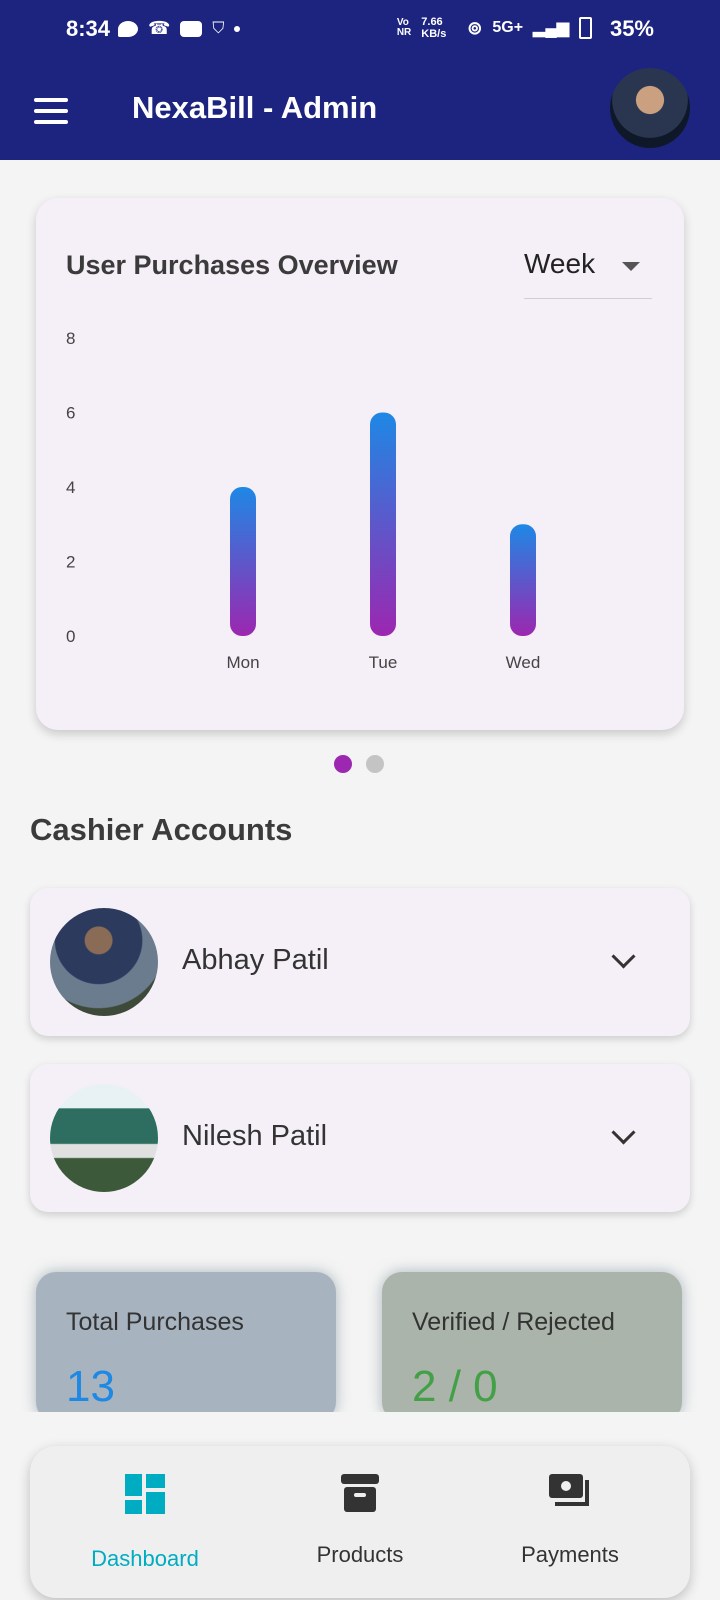  I want to click on network-type: 5G+, so click(508, 27).